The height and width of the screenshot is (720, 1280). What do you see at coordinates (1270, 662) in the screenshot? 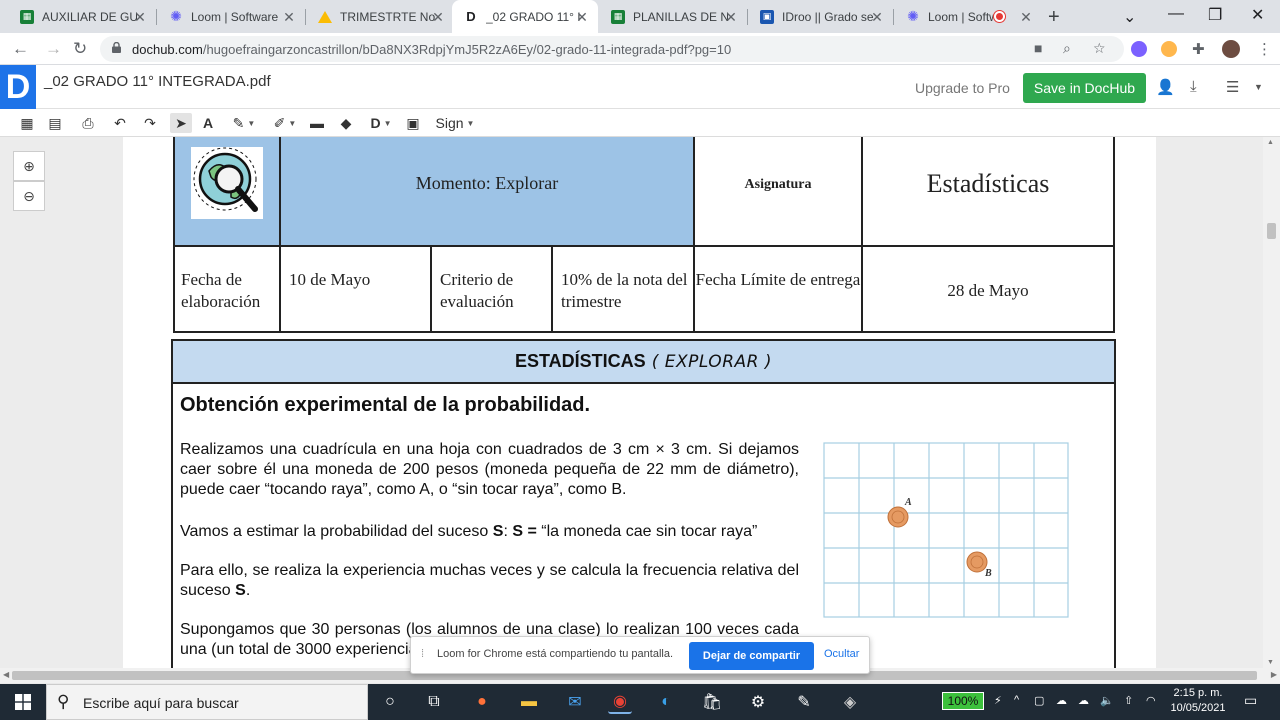
I see `scroll-down-icon: ▼` at bounding box center [1270, 662].